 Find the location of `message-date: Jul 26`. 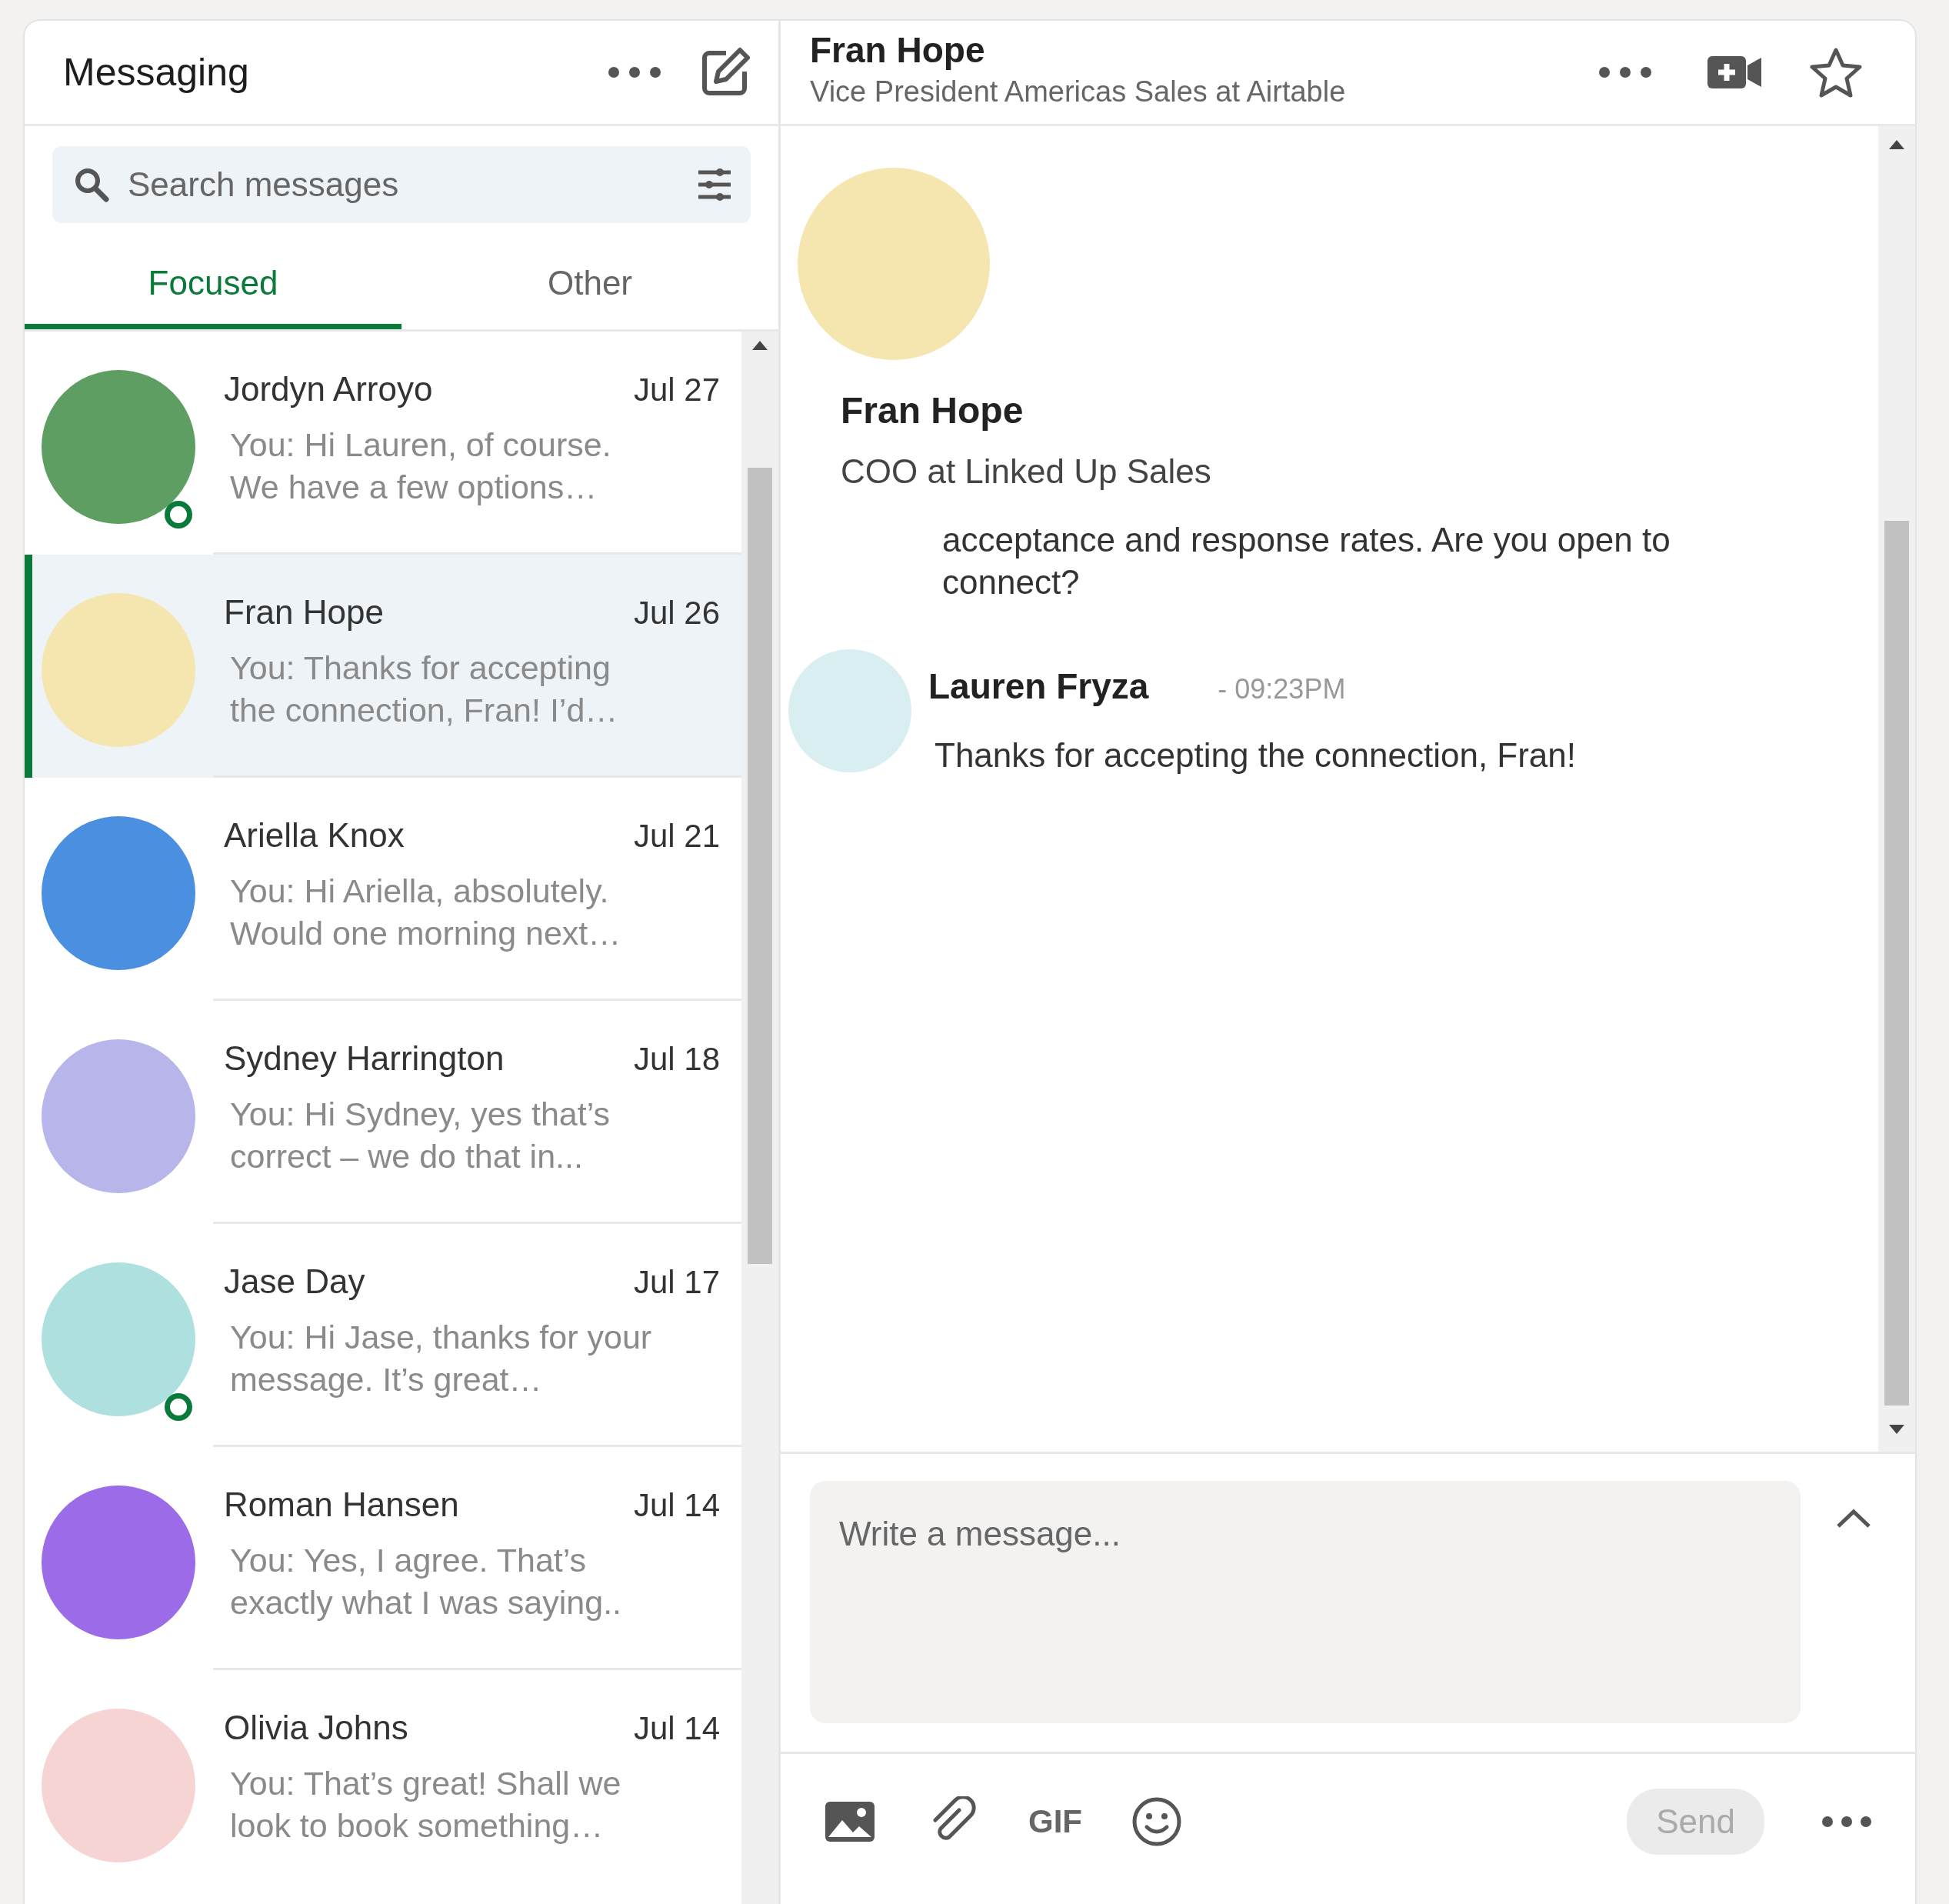

message-date: Jul 26 is located at coordinates (676, 613).